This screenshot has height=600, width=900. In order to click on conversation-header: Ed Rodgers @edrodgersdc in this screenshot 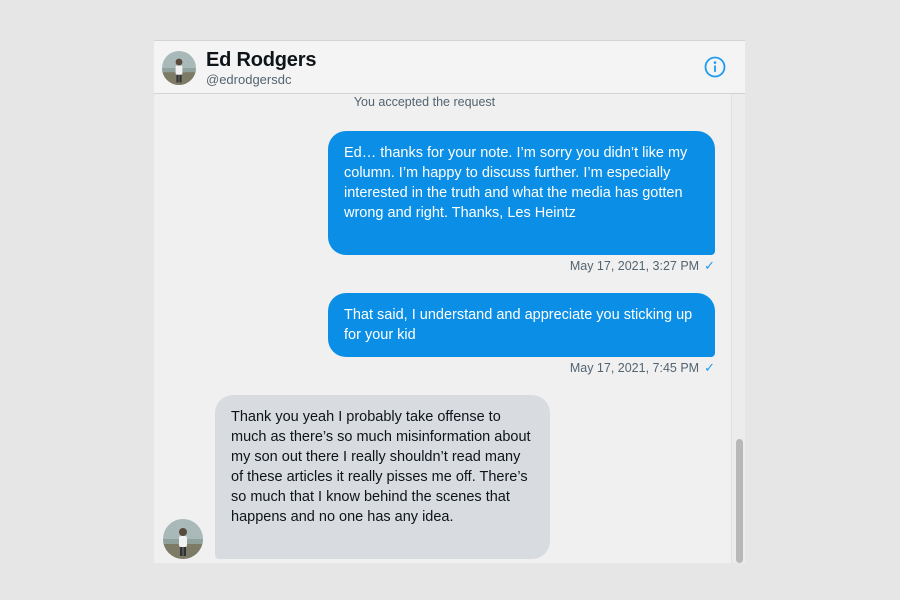, I will do `click(449, 67)`.